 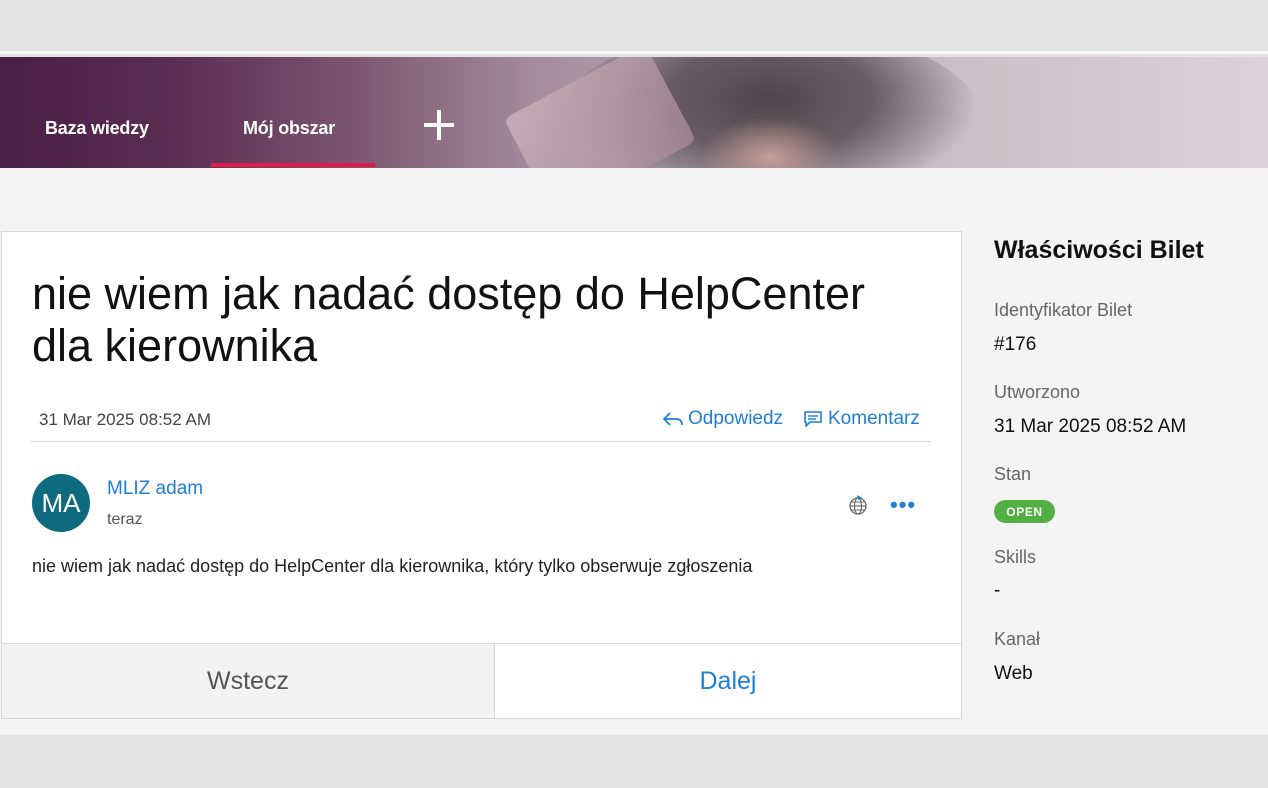 I want to click on banner-photo-hand, so click(x=770, y=142).